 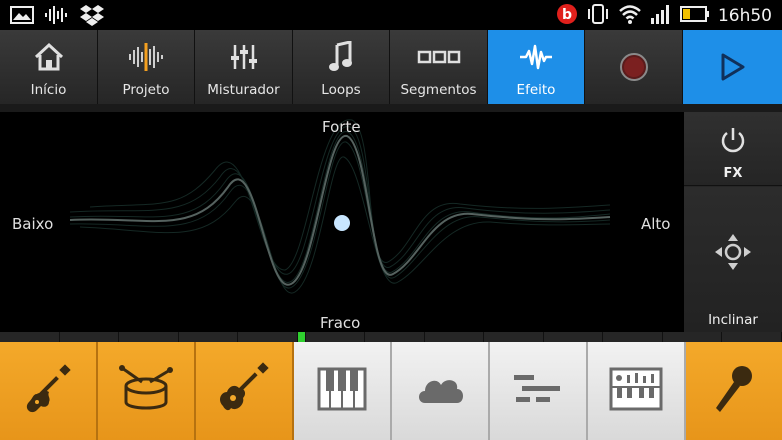 I want to click on pad-position-knob, so click(x=342, y=223).